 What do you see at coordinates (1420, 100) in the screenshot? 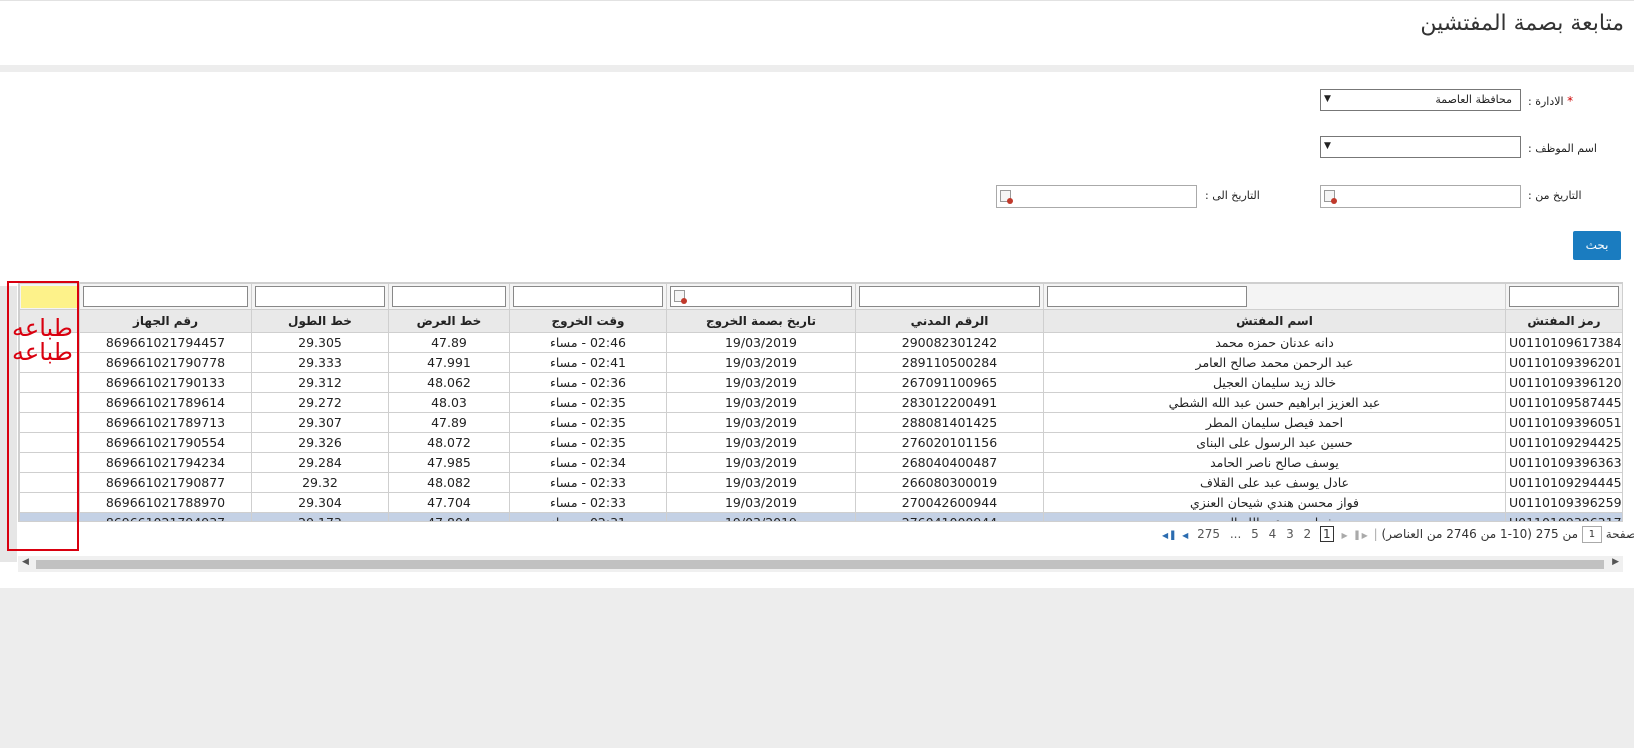
I see `department-select: محافظة العاصمة ▼` at bounding box center [1420, 100].